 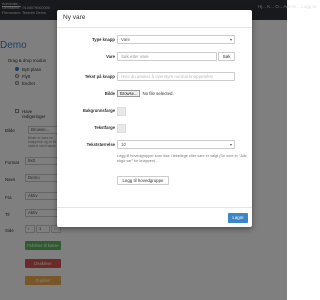 I want to click on text-label: Tekst på knapp, so click(x=99, y=76).